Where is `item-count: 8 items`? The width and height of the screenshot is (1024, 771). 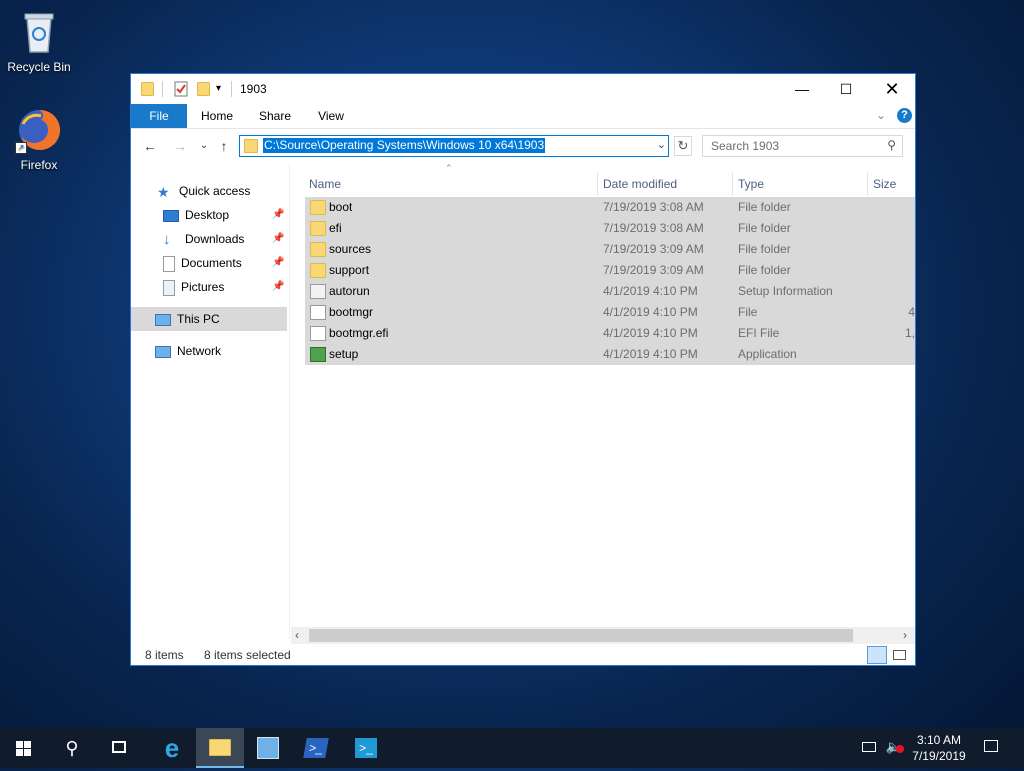 item-count: 8 items is located at coordinates (164, 655).